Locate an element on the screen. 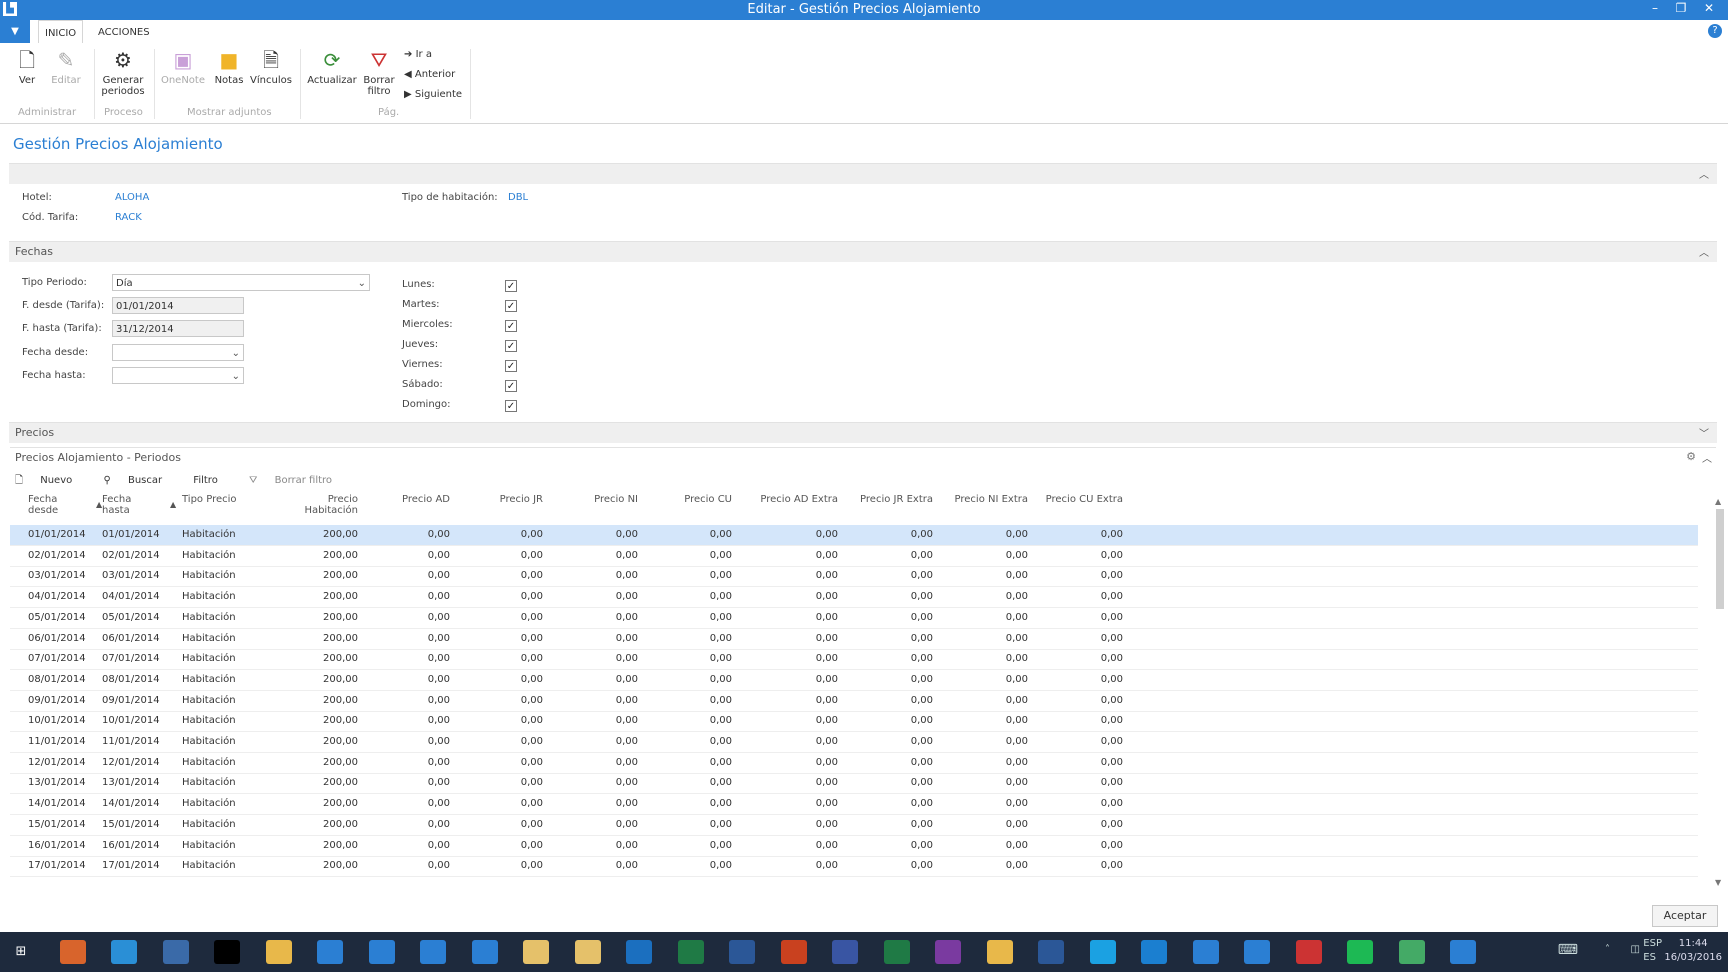 The width and height of the screenshot is (1728, 972). network-icon: ◫ is located at coordinates (1635, 949).